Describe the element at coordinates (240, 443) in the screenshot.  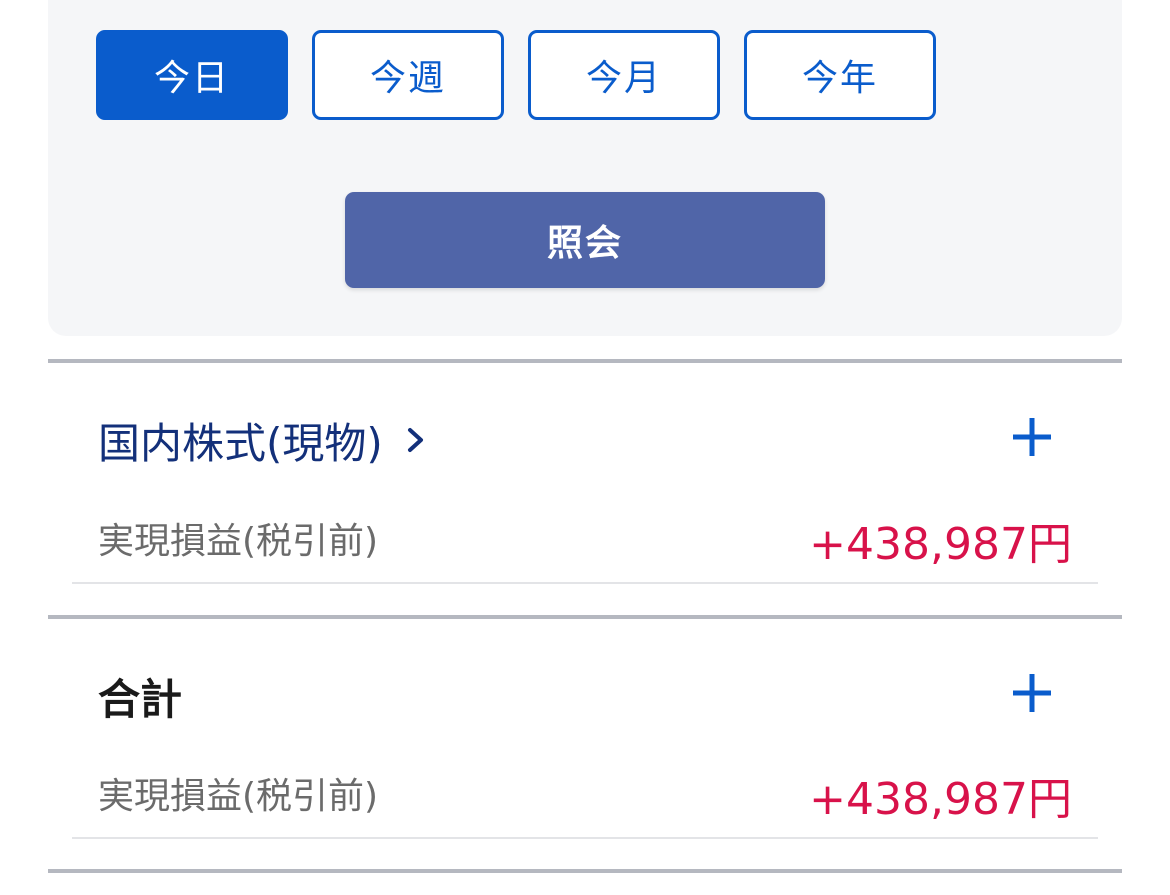
I see `section-title-label: 国内株式(現物)` at that location.